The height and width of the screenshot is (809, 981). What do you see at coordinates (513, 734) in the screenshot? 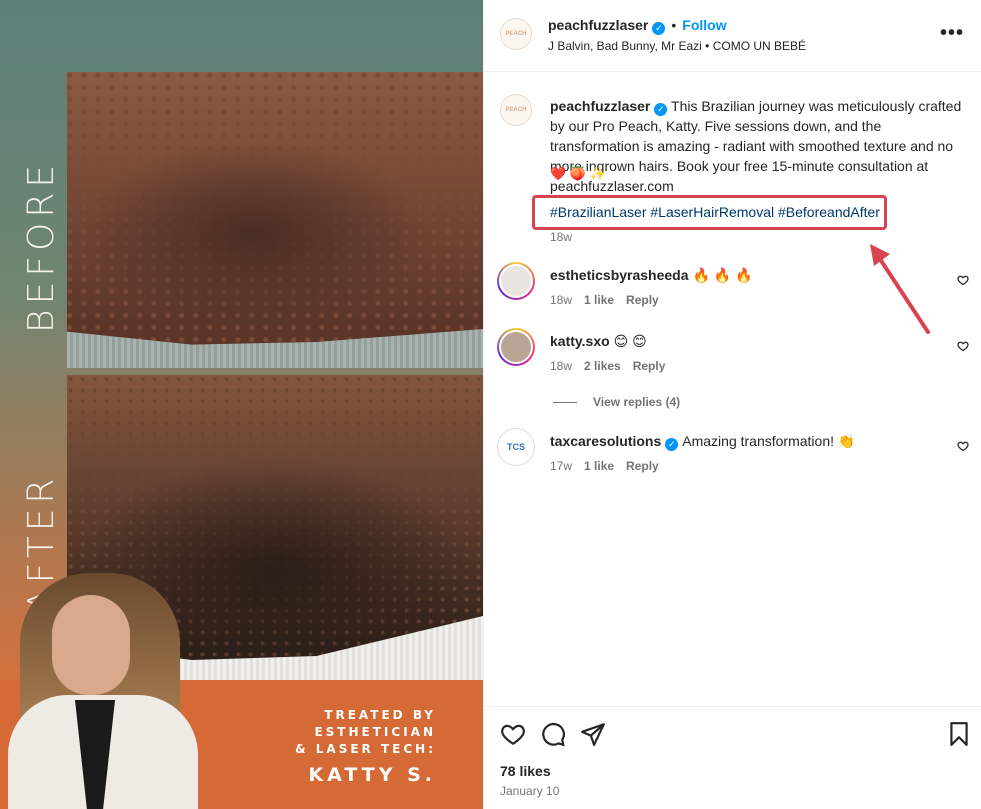
I see `like-heart-icon` at bounding box center [513, 734].